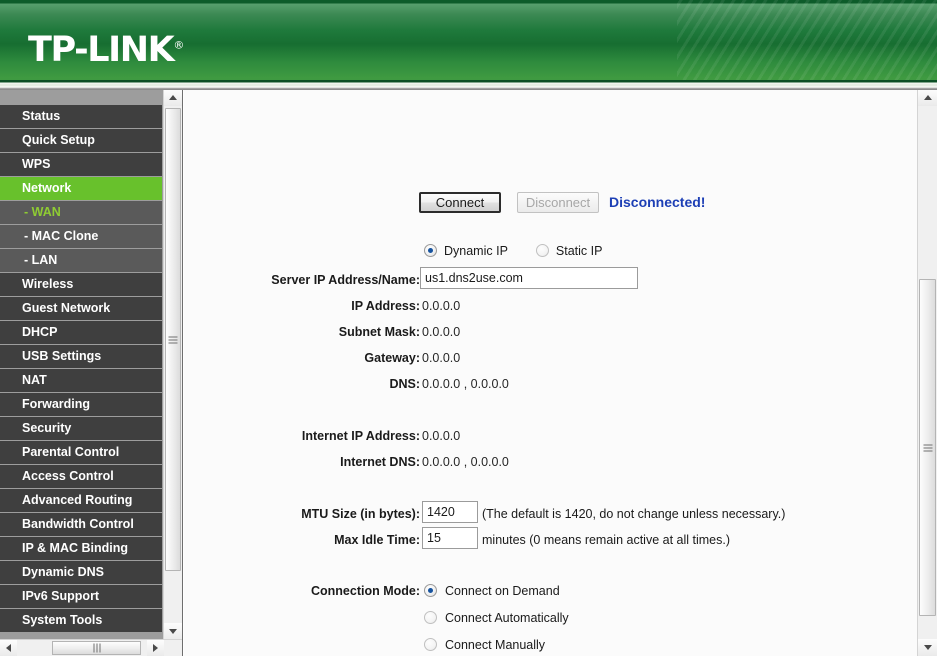  What do you see at coordinates (657, 202) in the screenshot?
I see `connection-status-text: Disconnected!` at bounding box center [657, 202].